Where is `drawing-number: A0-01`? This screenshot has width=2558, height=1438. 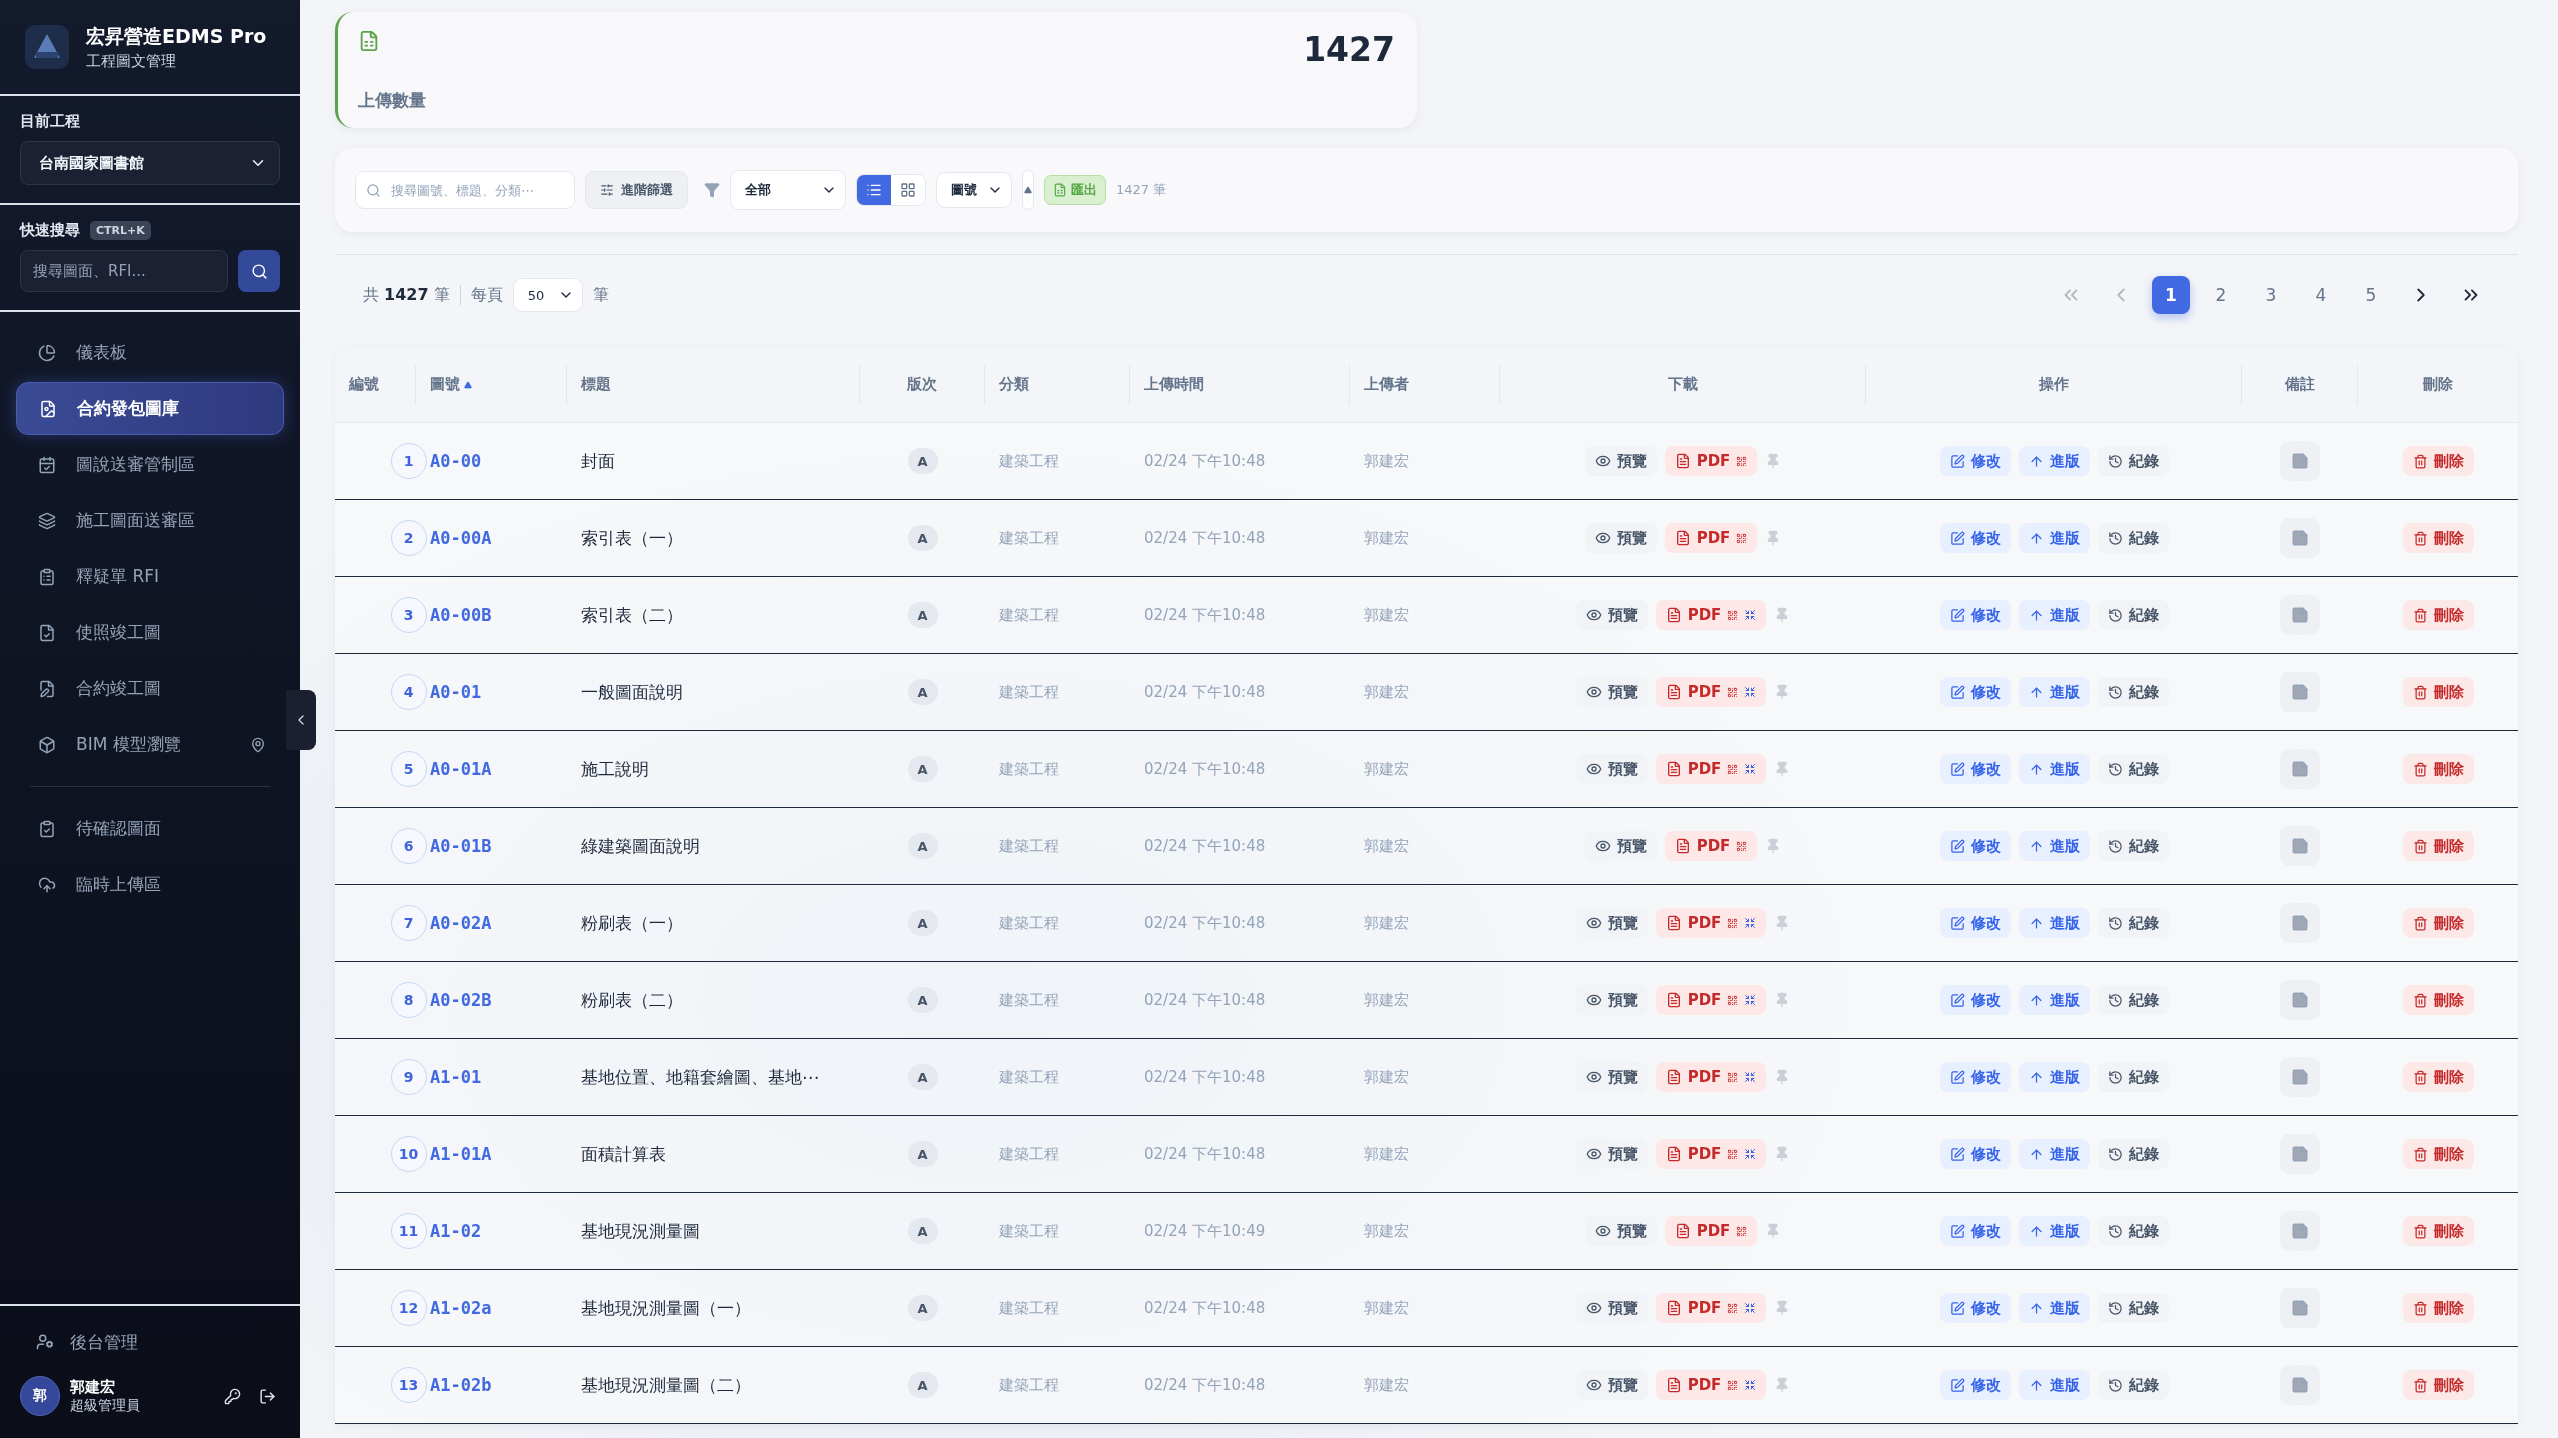
drawing-number: A0-01 is located at coordinates (456, 692).